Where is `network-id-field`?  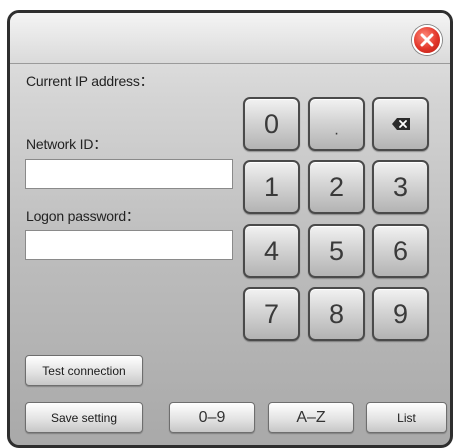 network-id-field is located at coordinates (129, 174).